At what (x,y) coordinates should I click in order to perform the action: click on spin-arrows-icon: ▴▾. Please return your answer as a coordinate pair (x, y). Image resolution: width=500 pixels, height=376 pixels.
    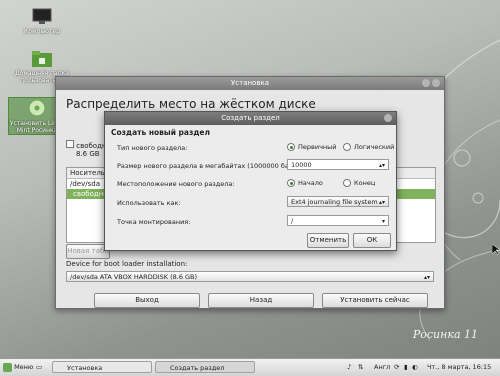
    Looking at the image, I should click on (382, 165).